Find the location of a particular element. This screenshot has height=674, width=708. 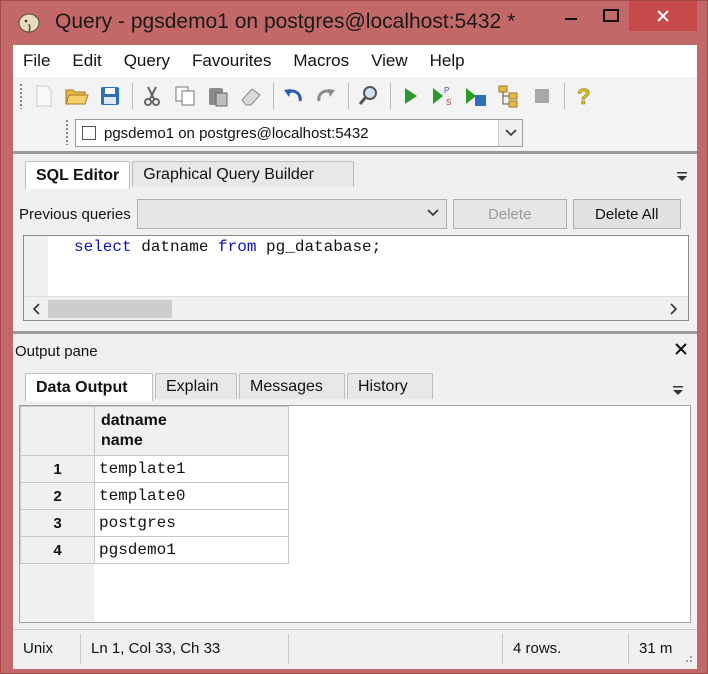

help-question-icon: ? is located at coordinates (584, 96).